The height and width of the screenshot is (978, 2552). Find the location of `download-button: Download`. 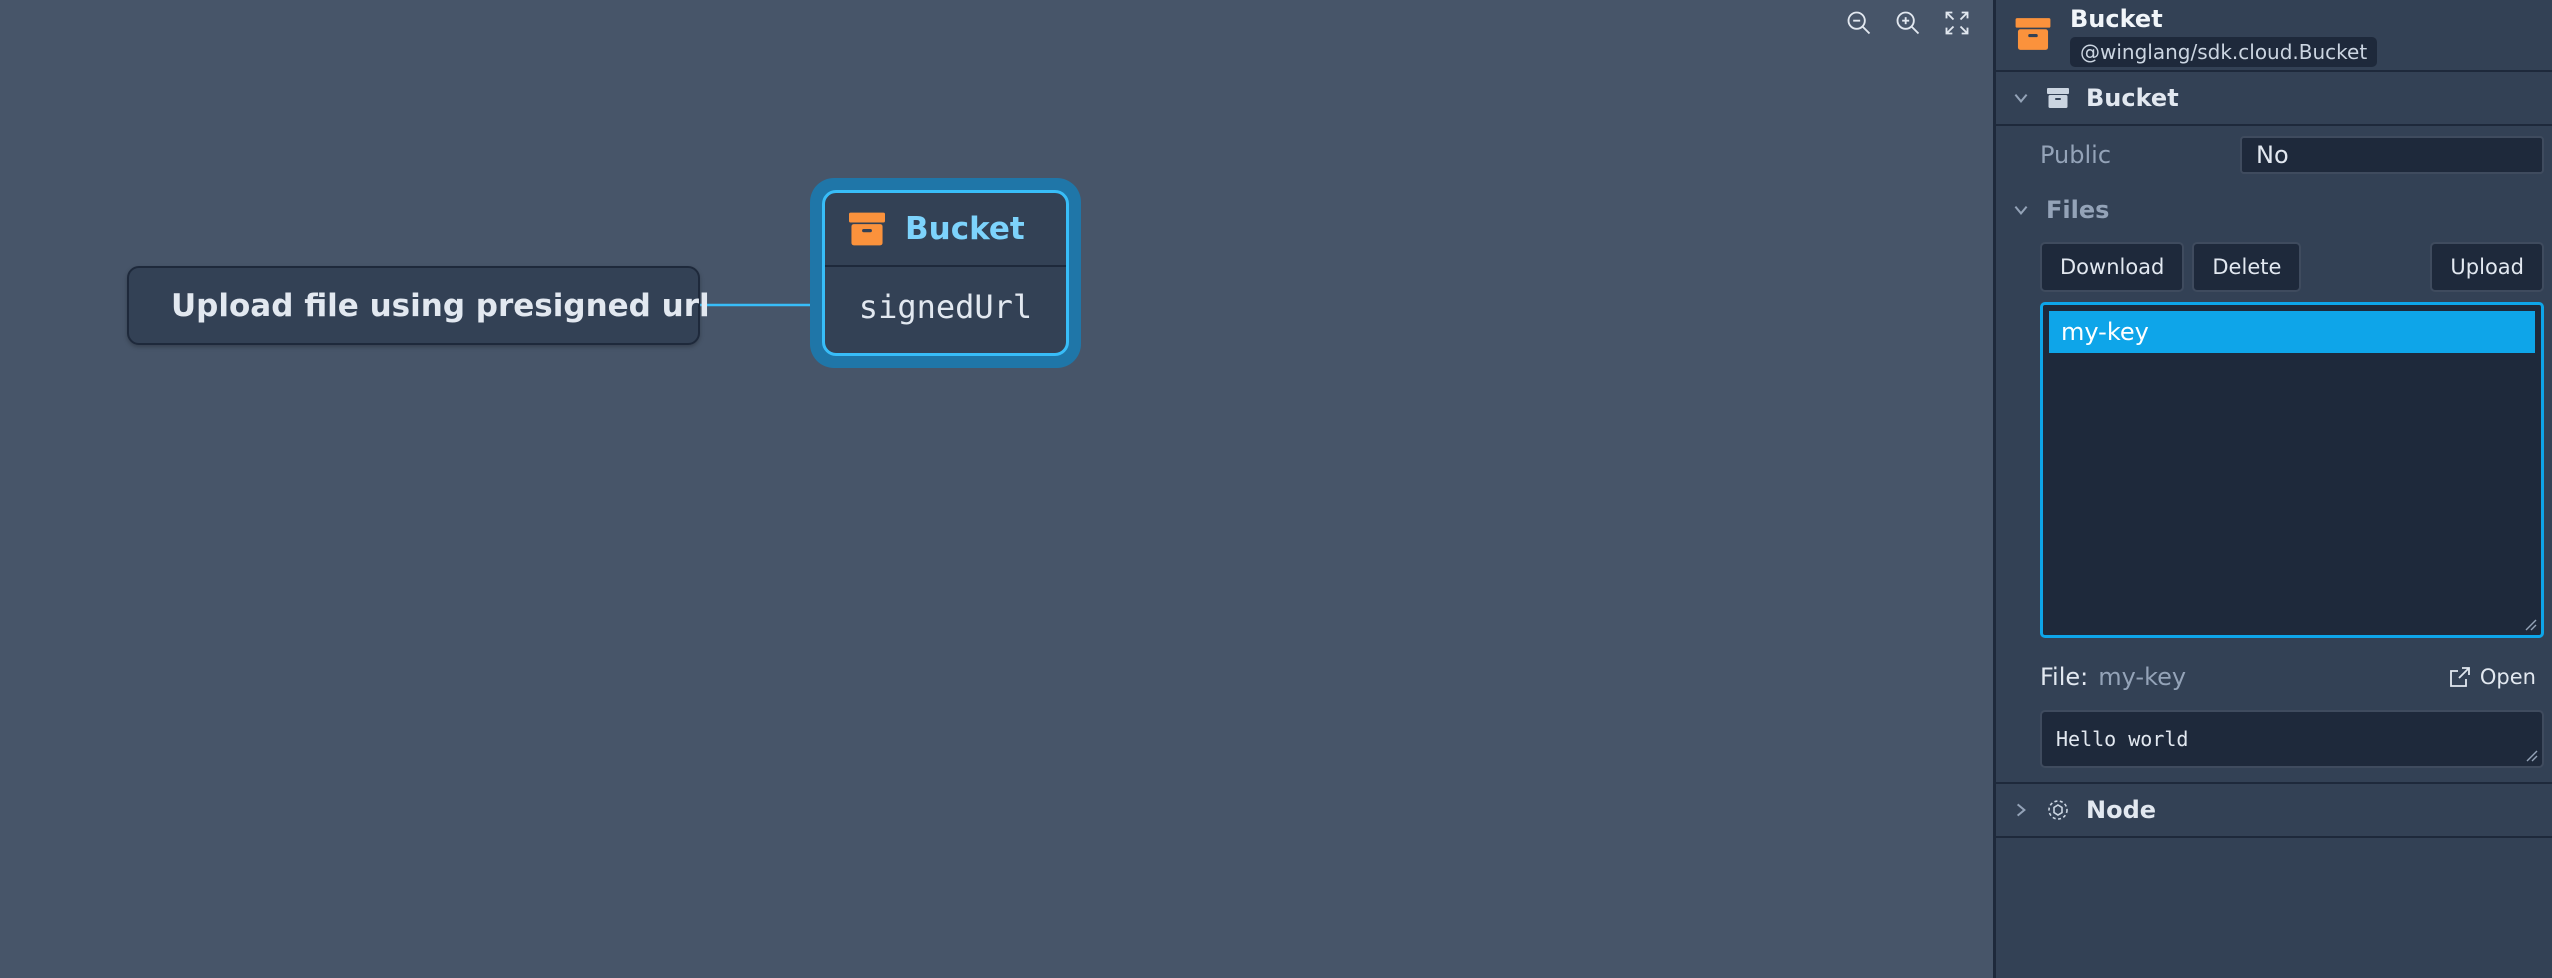

download-button: Download is located at coordinates (2112, 267).